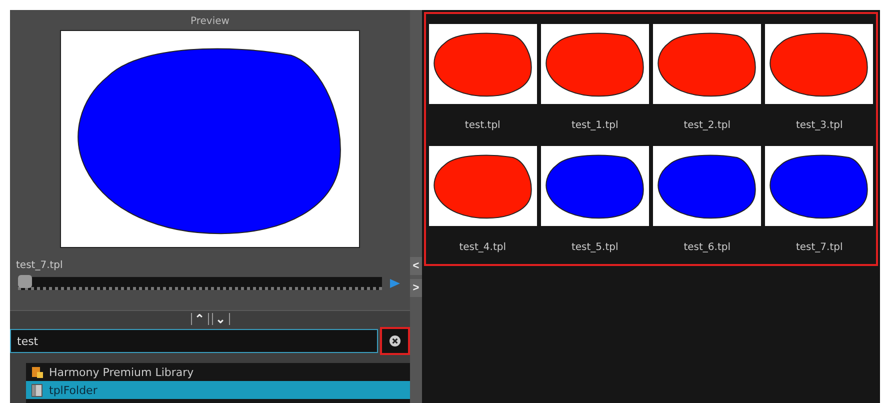 Image resolution: width=889 pixels, height=403 pixels. What do you see at coordinates (194, 341) in the screenshot?
I see `search-field: test` at bounding box center [194, 341].